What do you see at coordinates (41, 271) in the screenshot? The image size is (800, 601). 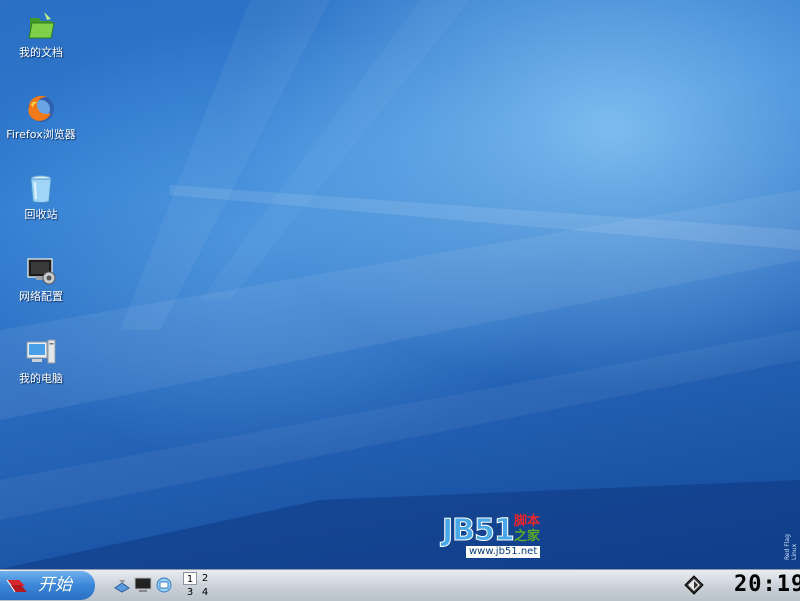 I see `network-config-icon` at bounding box center [41, 271].